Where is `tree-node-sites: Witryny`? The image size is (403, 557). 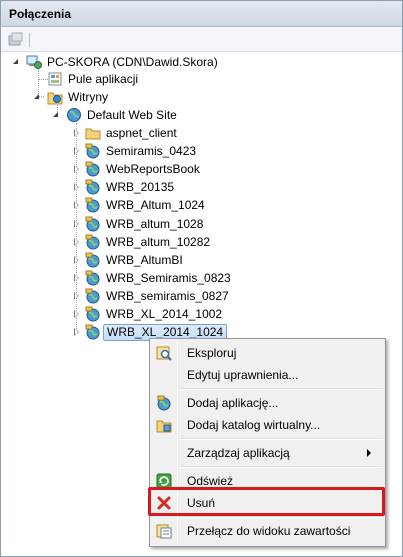
tree-node-sites: Witryny is located at coordinates (201, 97).